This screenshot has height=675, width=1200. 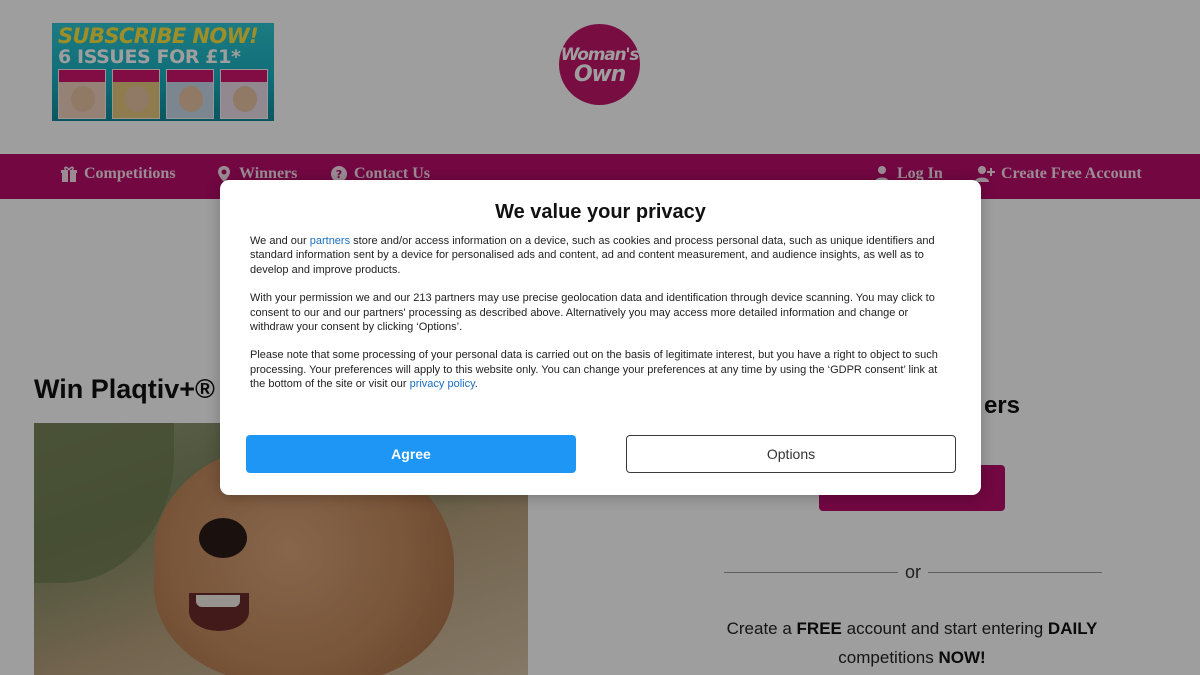 I want to click on agree-button: Agree, so click(x=411, y=454).